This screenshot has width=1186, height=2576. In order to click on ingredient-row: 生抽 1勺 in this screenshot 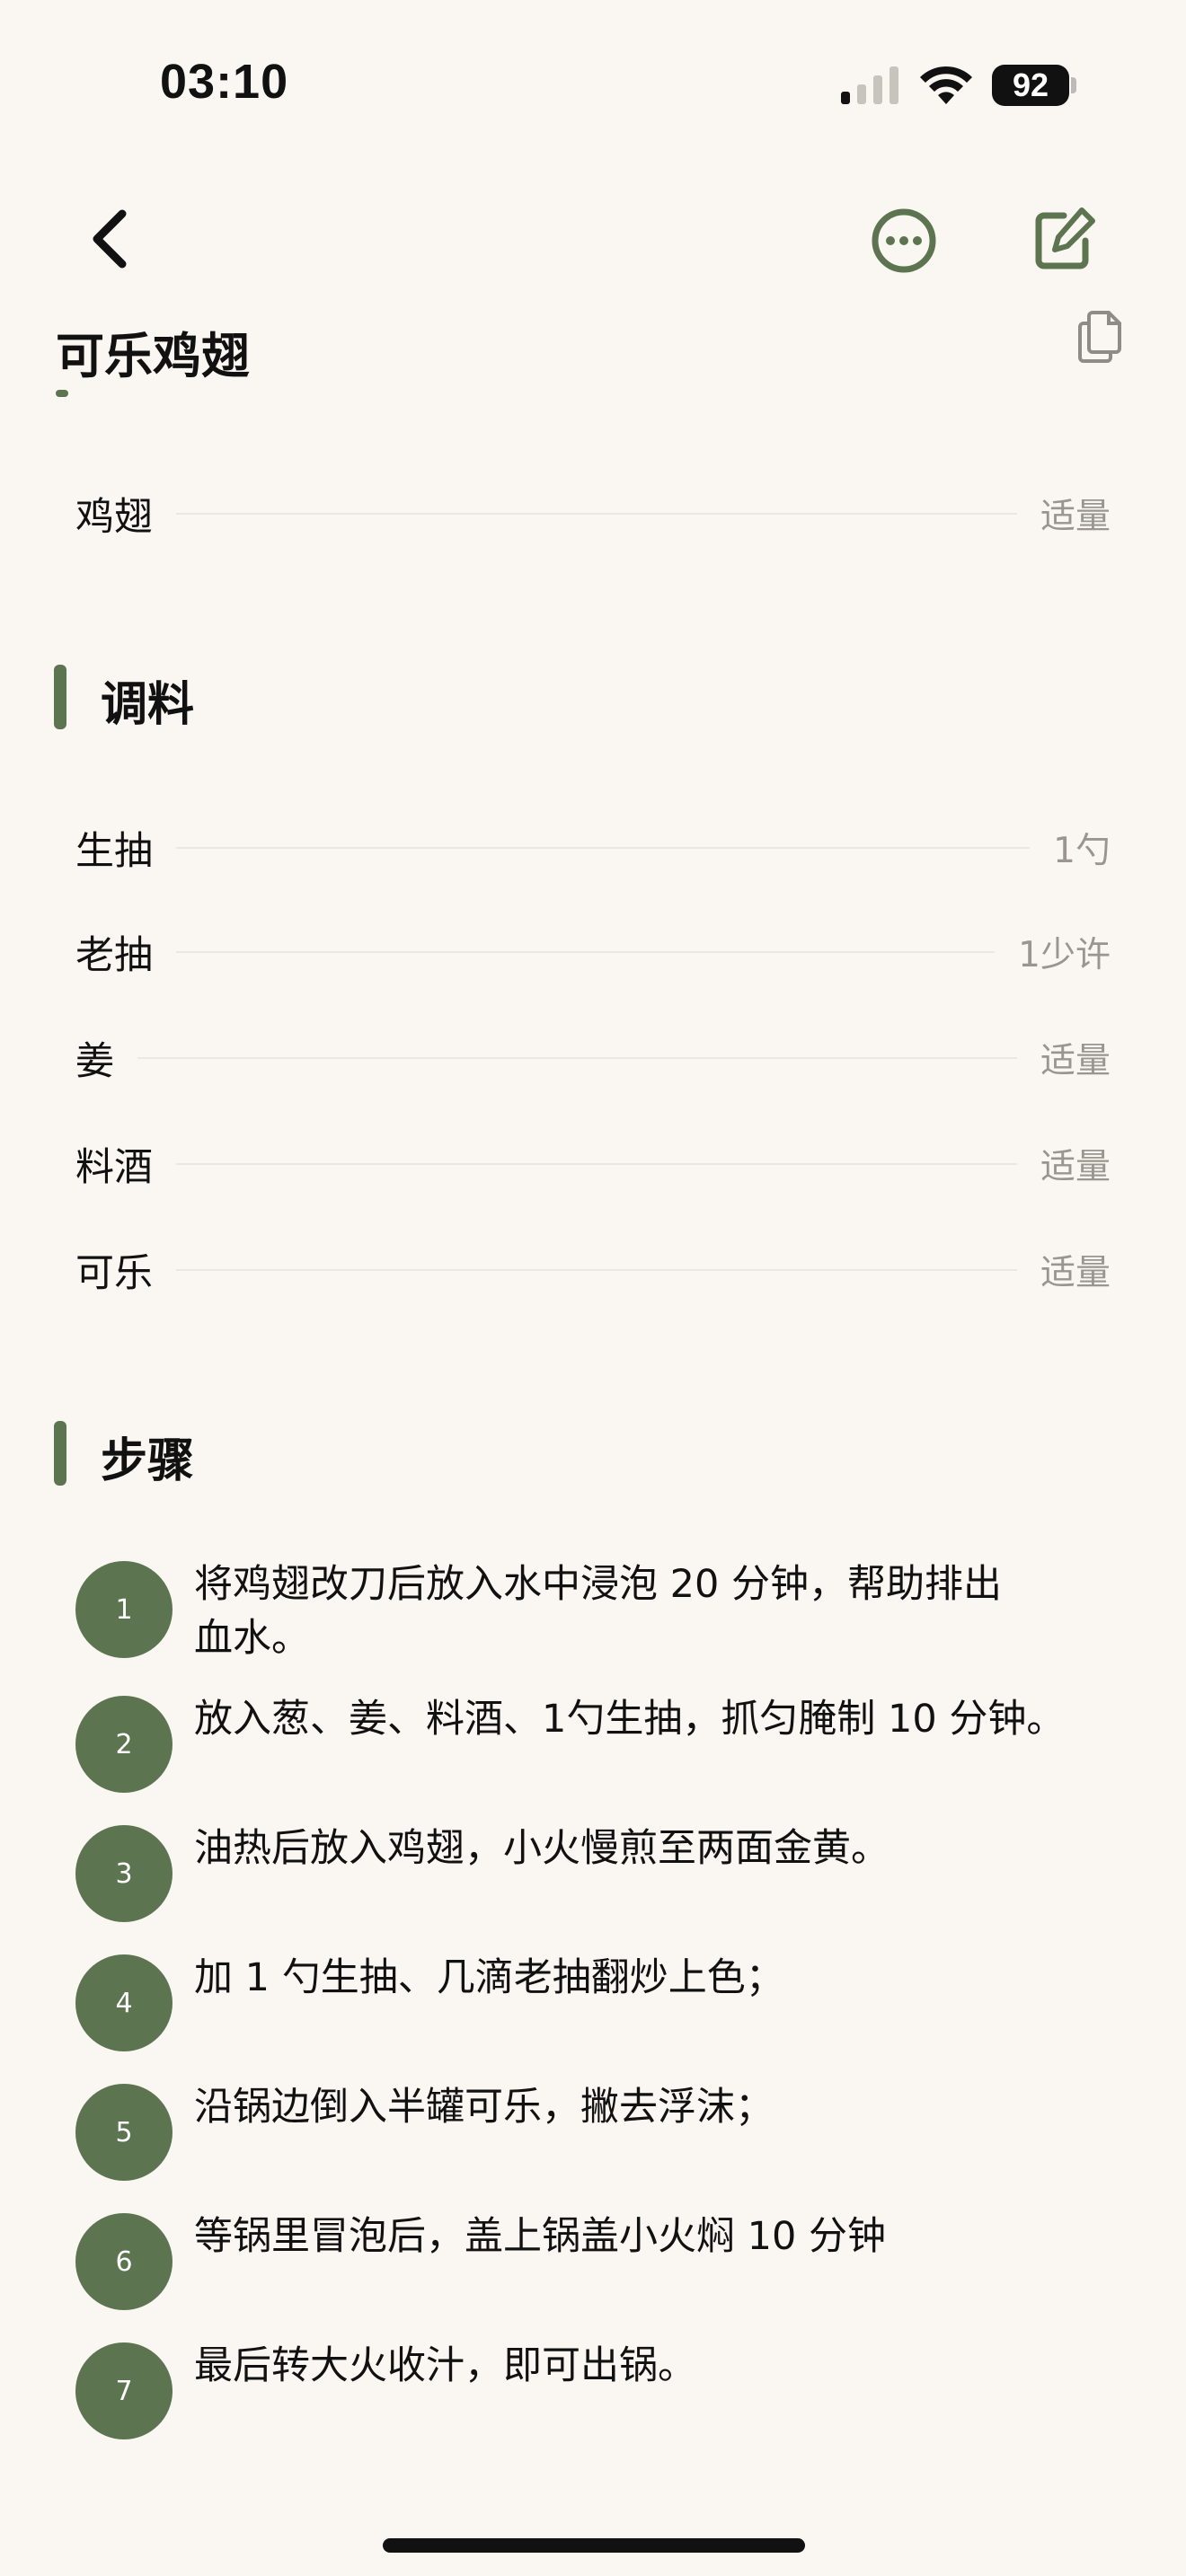, I will do `click(593, 848)`.